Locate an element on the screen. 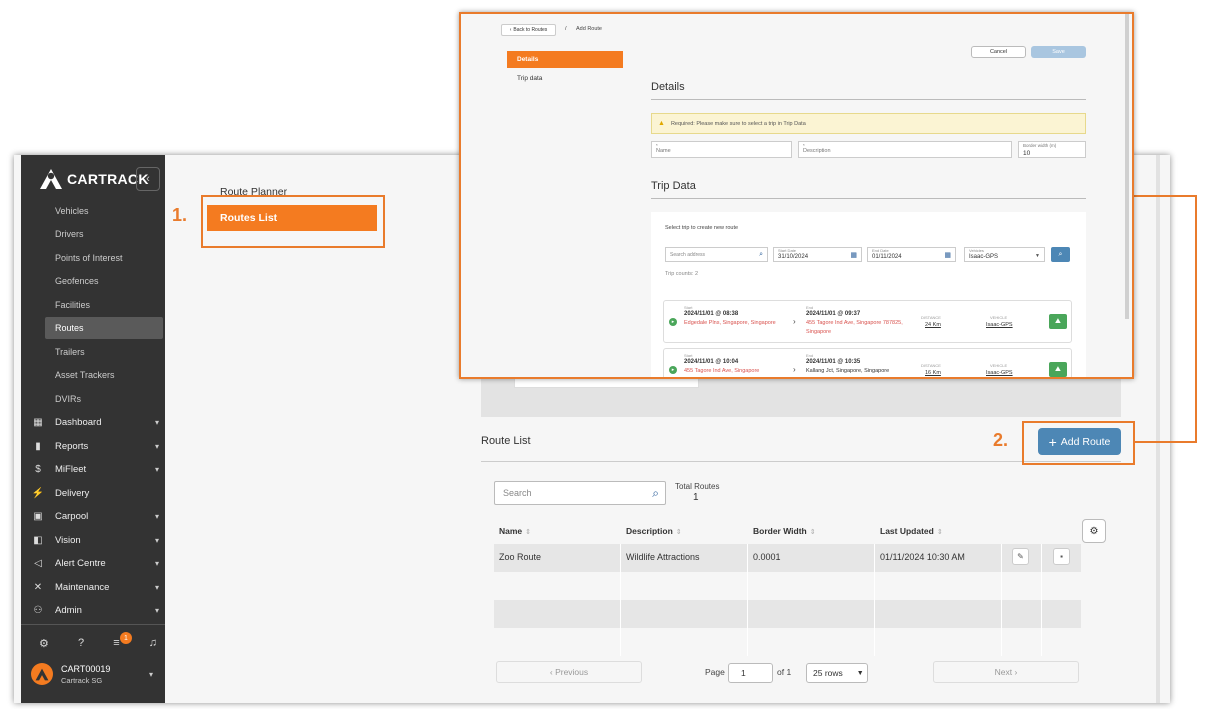 This screenshot has width=1207, height=709. vehicles-value: Isaac-GPS is located at coordinates (984, 257).